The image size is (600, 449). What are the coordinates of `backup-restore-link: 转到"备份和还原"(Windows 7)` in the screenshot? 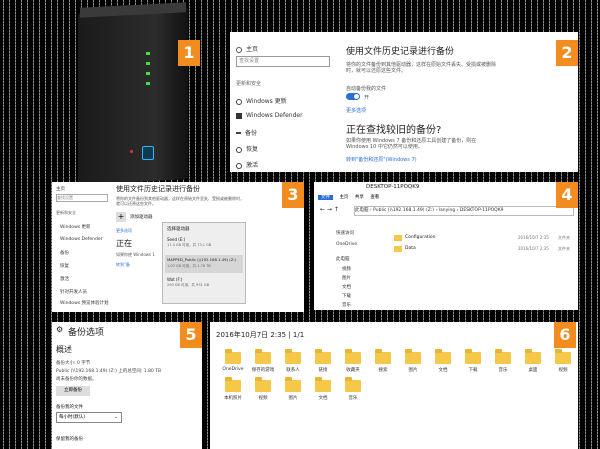 It's located at (381, 159).